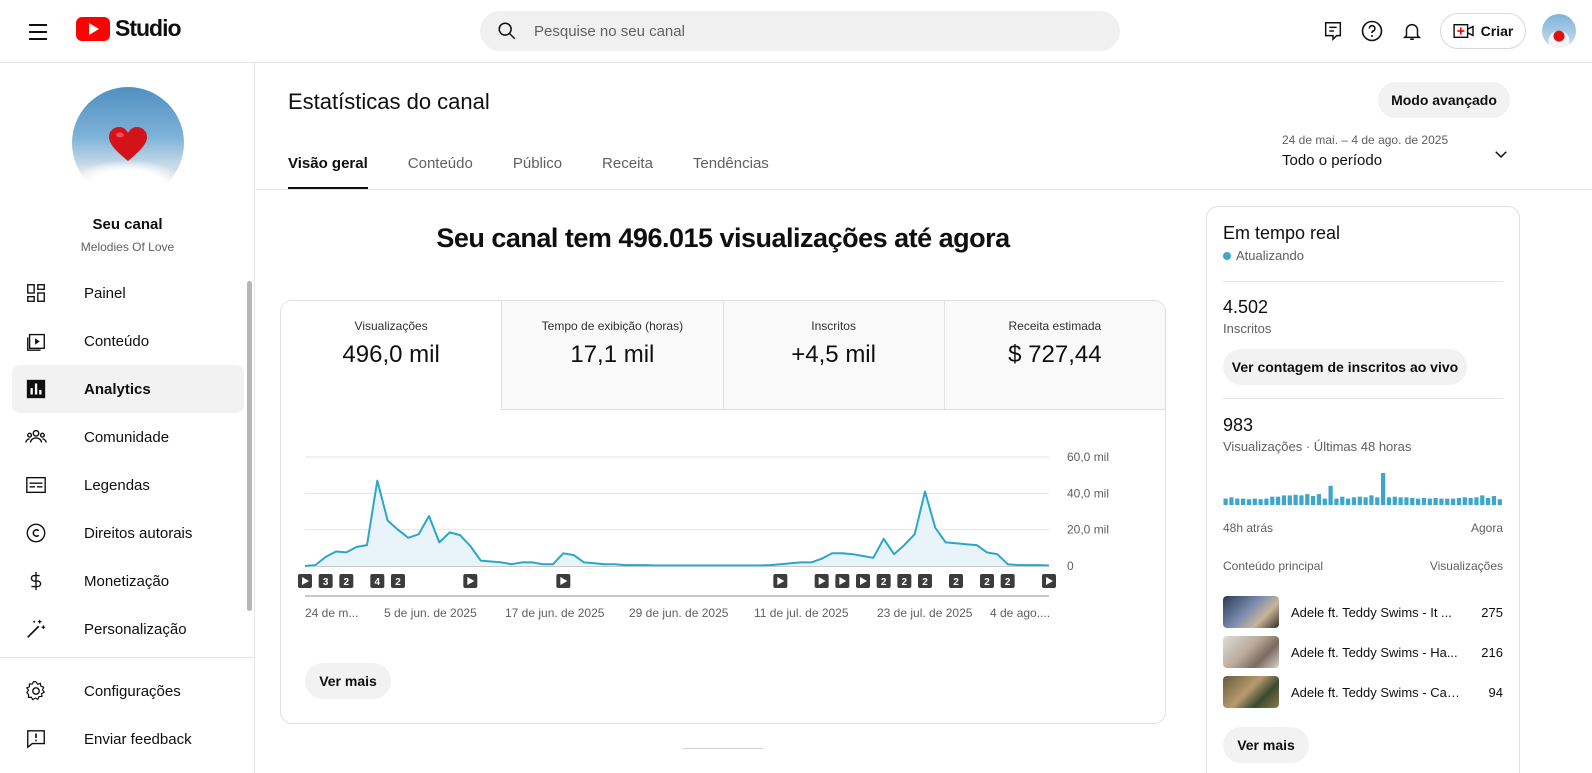 The width and height of the screenshot is (1592, 773). I want to click on tab-receita: Receita, so click(627, 167).